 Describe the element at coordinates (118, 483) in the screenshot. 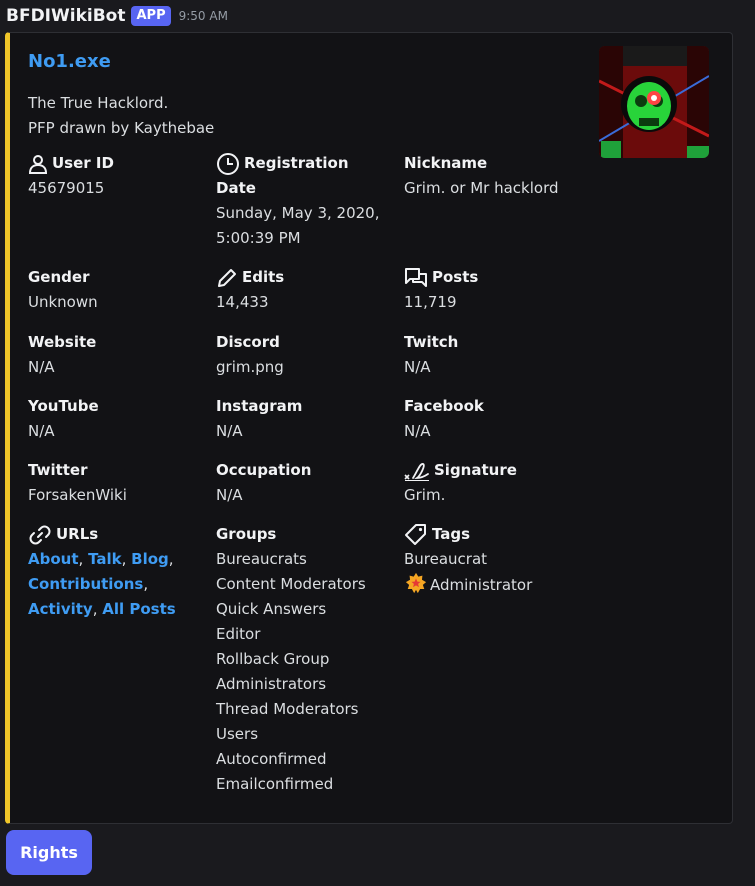

I see `field-twitter: Twitter ForsakenWiki` at that location.